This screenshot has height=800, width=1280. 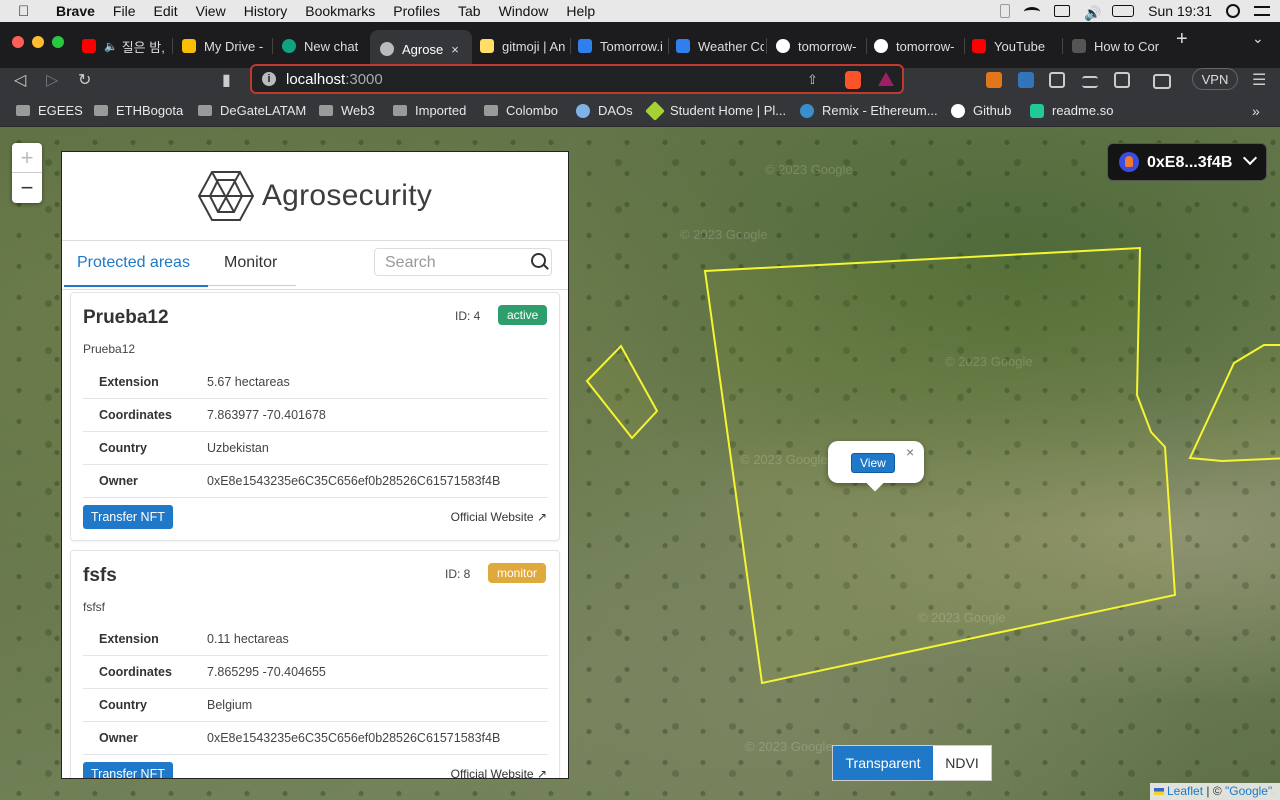 What do you see at coordinates (981, 110) in the screenshot?
I see `bookmark-link: Github` at bounding box center [981, 110].